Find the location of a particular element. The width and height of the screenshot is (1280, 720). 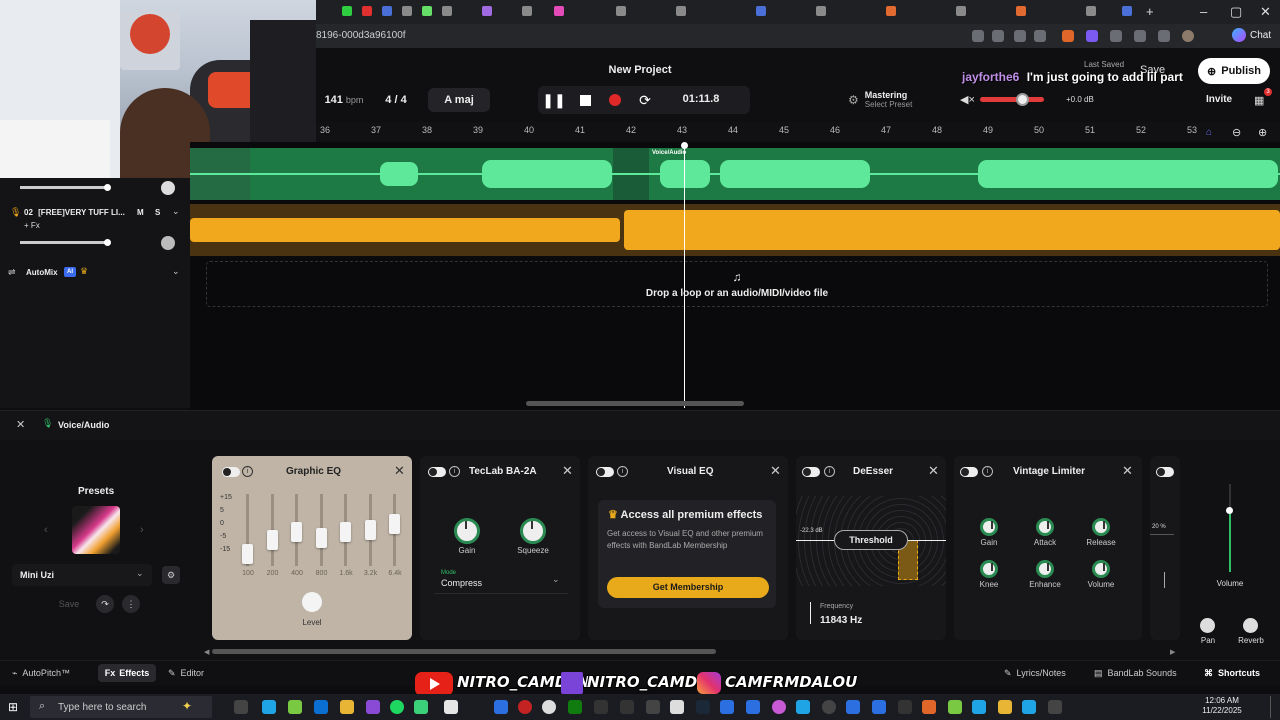

task-view-icon is located at coordinates (241, 707).